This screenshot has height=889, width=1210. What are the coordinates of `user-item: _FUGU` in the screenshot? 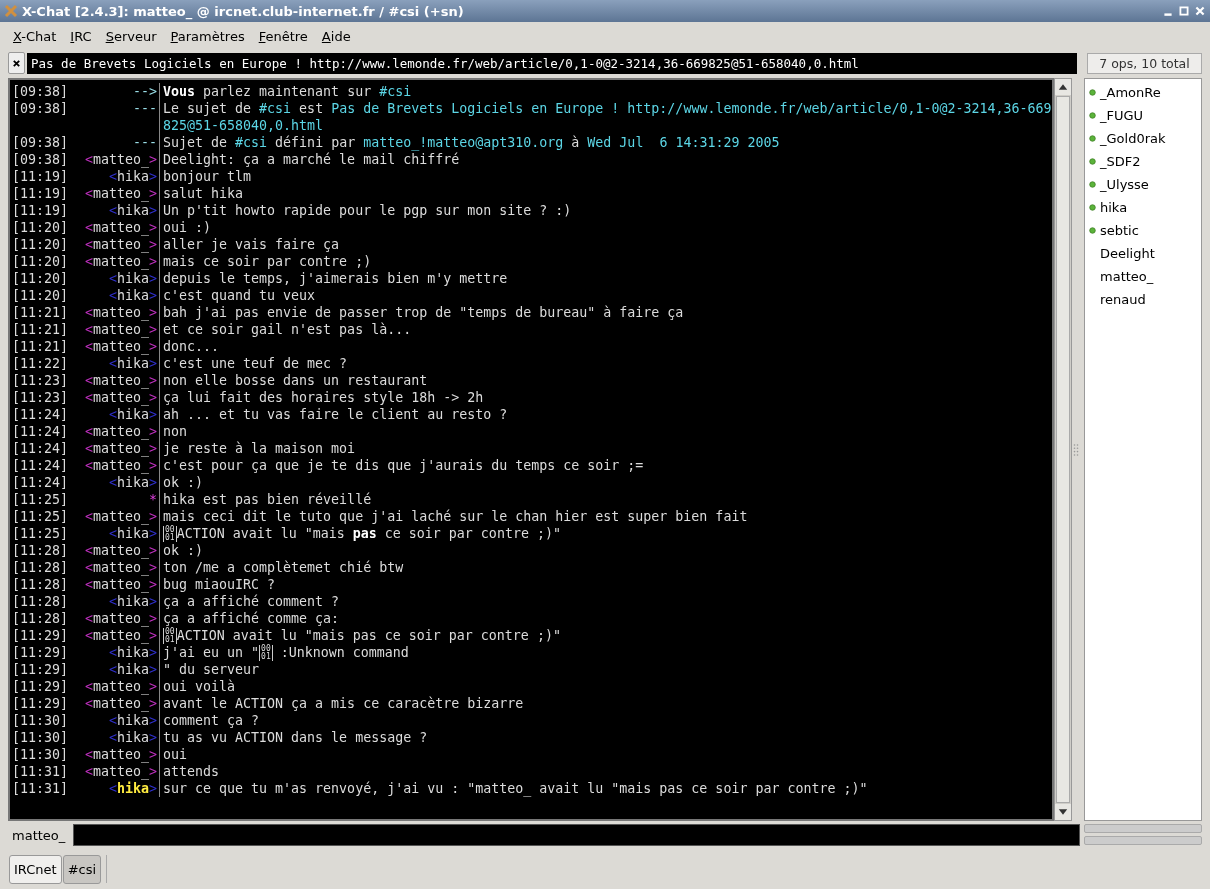 It's located at (1143, 115).